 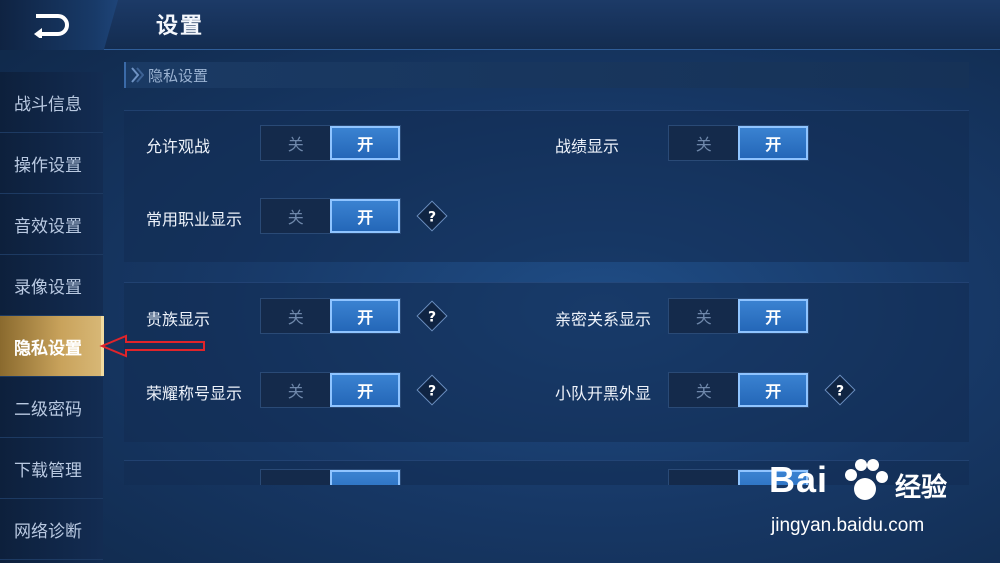 I want to click on team-smurf-display-toggle: 关 开, so click(x=738, y=390).